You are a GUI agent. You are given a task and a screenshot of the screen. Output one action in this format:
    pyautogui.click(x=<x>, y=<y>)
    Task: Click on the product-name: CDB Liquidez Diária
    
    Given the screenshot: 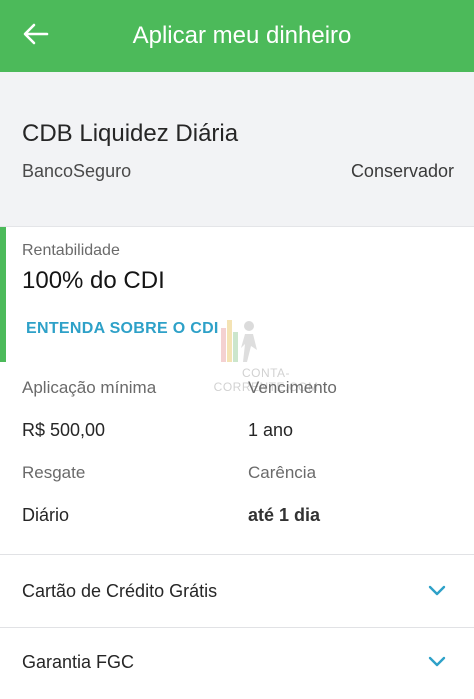 What is the action you would take?
    pyautogui.click(x=130, y=133)
    